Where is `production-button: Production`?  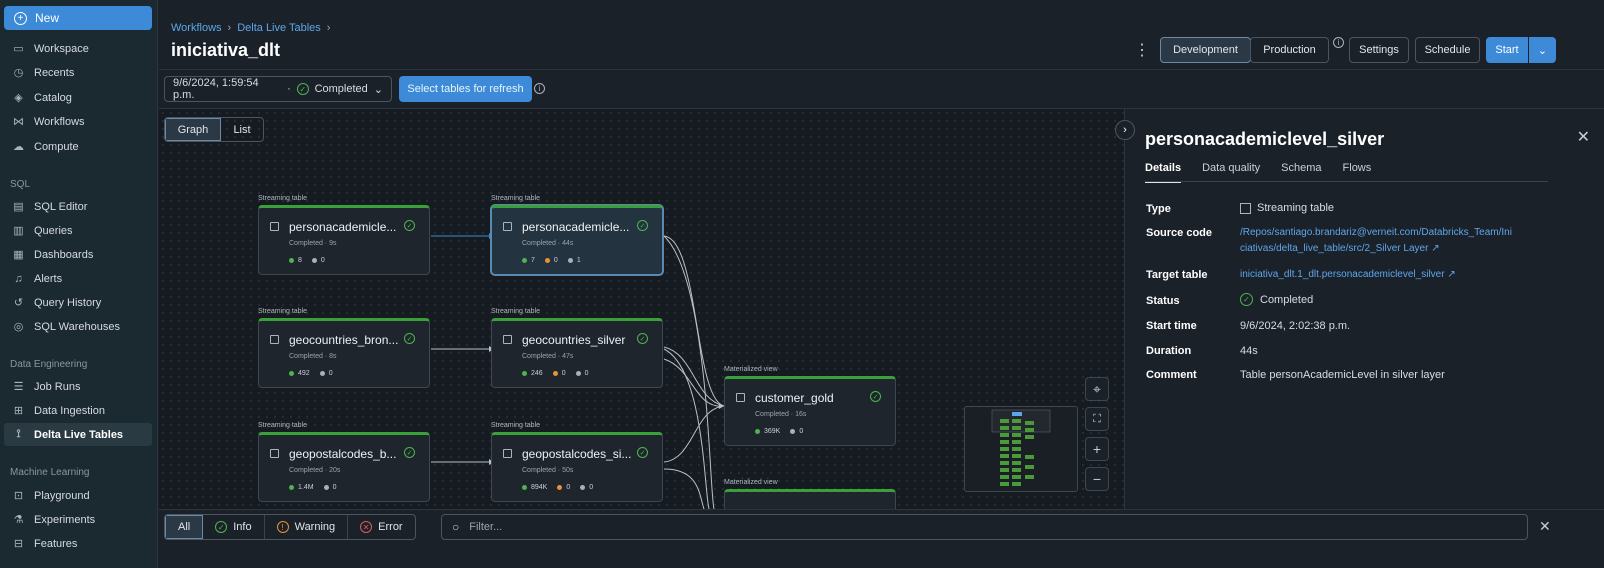
production-button: Production is located at coordinates (1289, 50).